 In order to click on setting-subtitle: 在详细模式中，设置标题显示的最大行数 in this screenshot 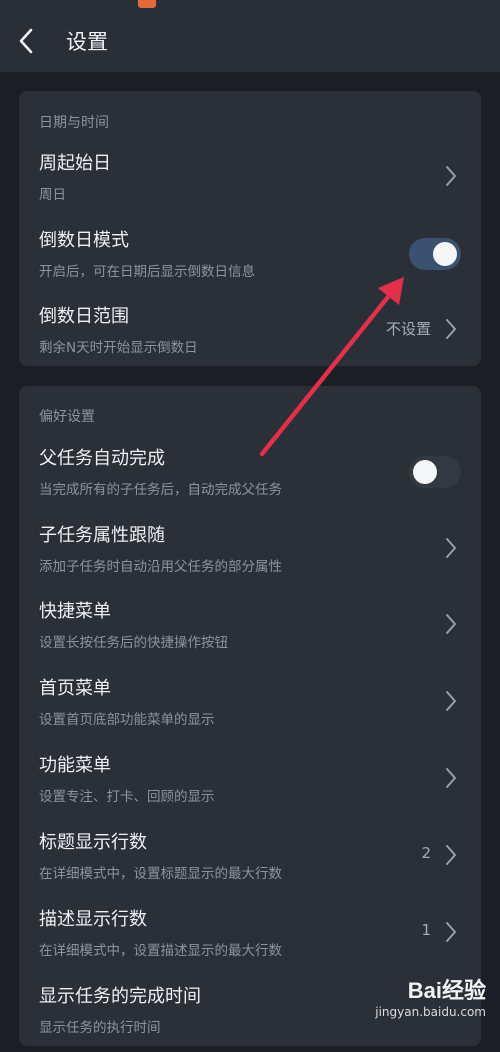, I will do `click(160, 874)`.